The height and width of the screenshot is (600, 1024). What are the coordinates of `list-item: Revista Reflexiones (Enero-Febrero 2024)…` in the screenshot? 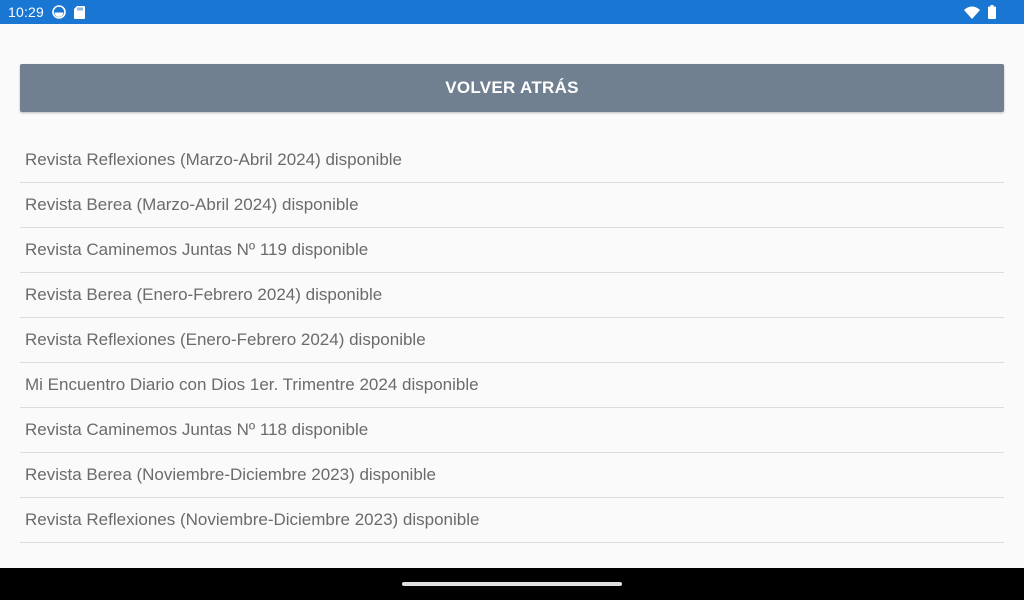 It's located at (512, 340).